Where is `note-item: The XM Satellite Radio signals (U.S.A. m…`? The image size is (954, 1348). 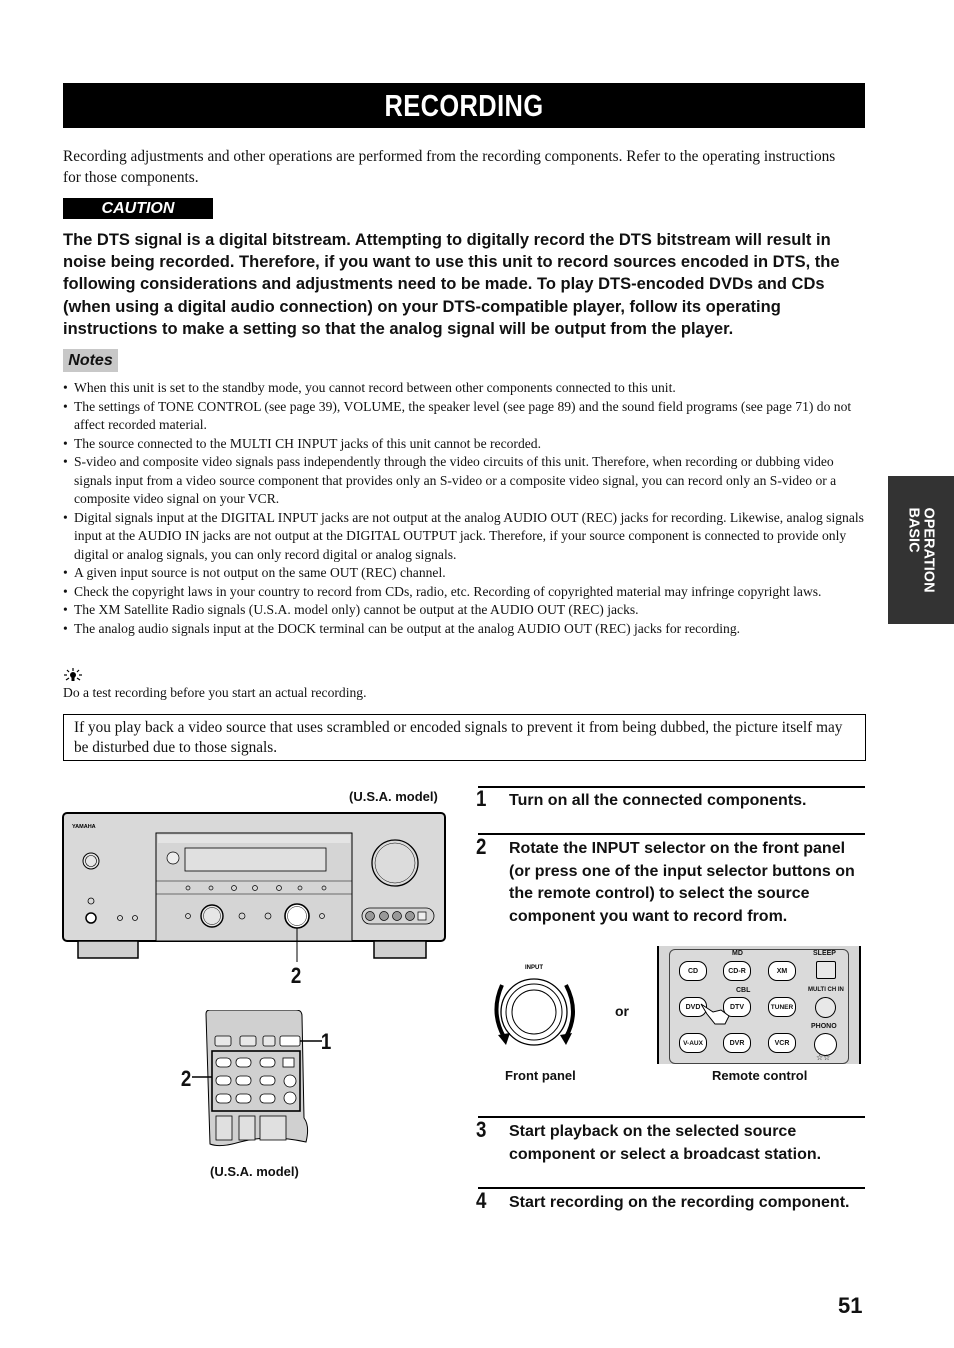
note-item: The XM Satellite Radio signals (U.S.A. m… is located at coordinates (464, 610).